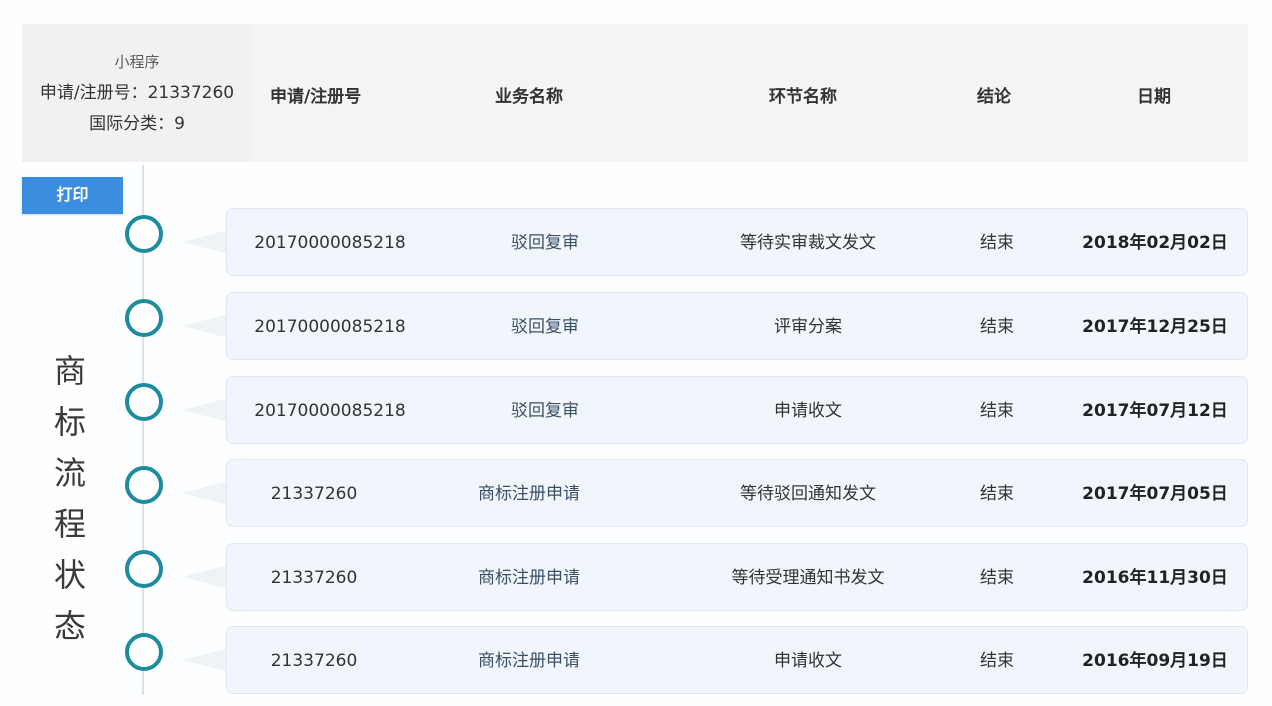  Describe the element at coordinates (1154, 97) in the screenshot. I see `column-header-date: 日期` at that location.